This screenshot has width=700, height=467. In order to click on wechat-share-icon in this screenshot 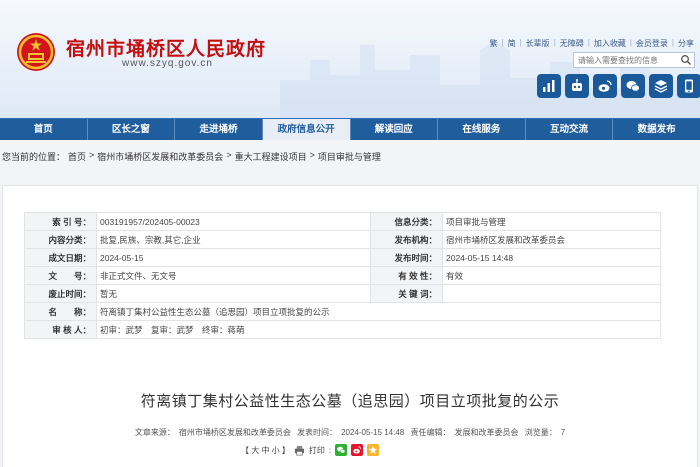, I will do `click(341, 450)`.